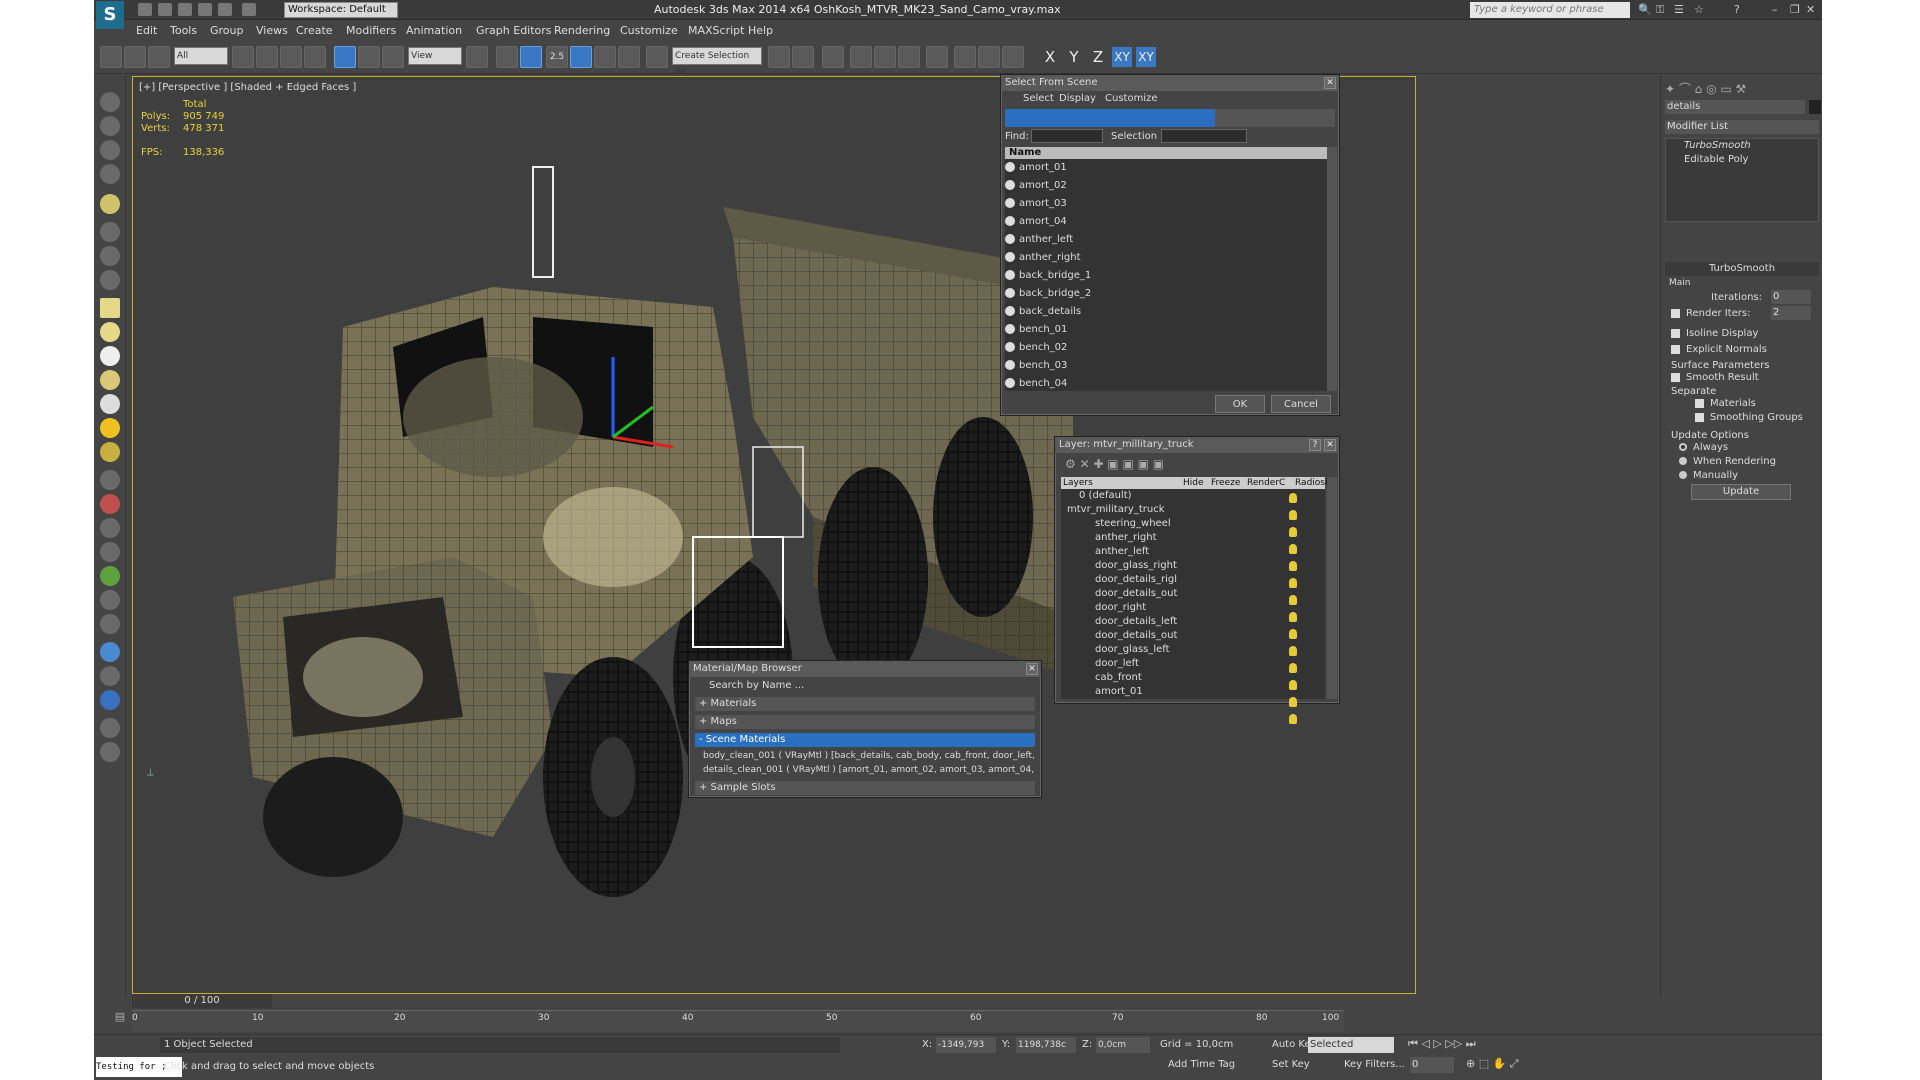 This screenshot has height=1080, width=1920. I want to click on list-item: back_bridge_2, so click(1166, 294).